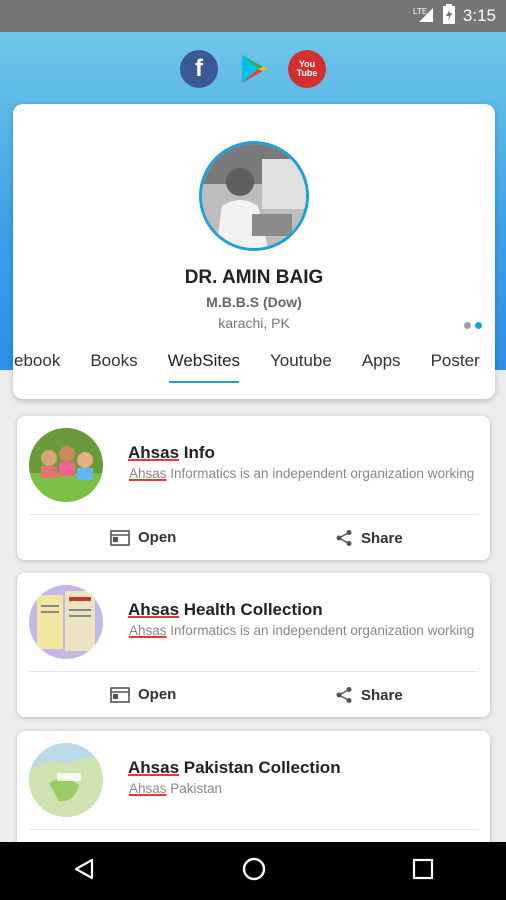 The width and height of the screenshot is (506, 900). I want to click on signal-icon: LTE, so click(424, 16).